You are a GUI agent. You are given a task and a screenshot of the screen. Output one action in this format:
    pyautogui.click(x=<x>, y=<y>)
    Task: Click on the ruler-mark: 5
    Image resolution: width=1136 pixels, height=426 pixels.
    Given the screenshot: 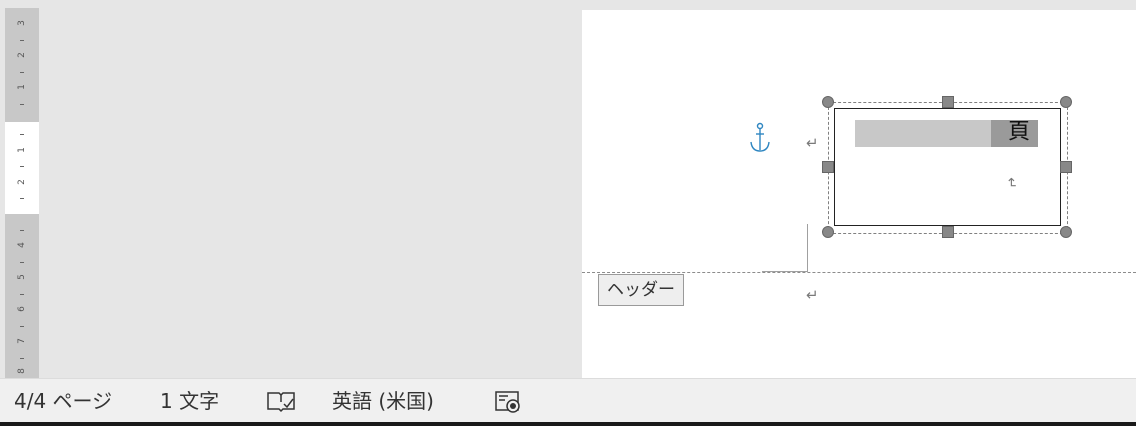 What is the action you would take?
    pyautogui.click(x=22, y=277)
    